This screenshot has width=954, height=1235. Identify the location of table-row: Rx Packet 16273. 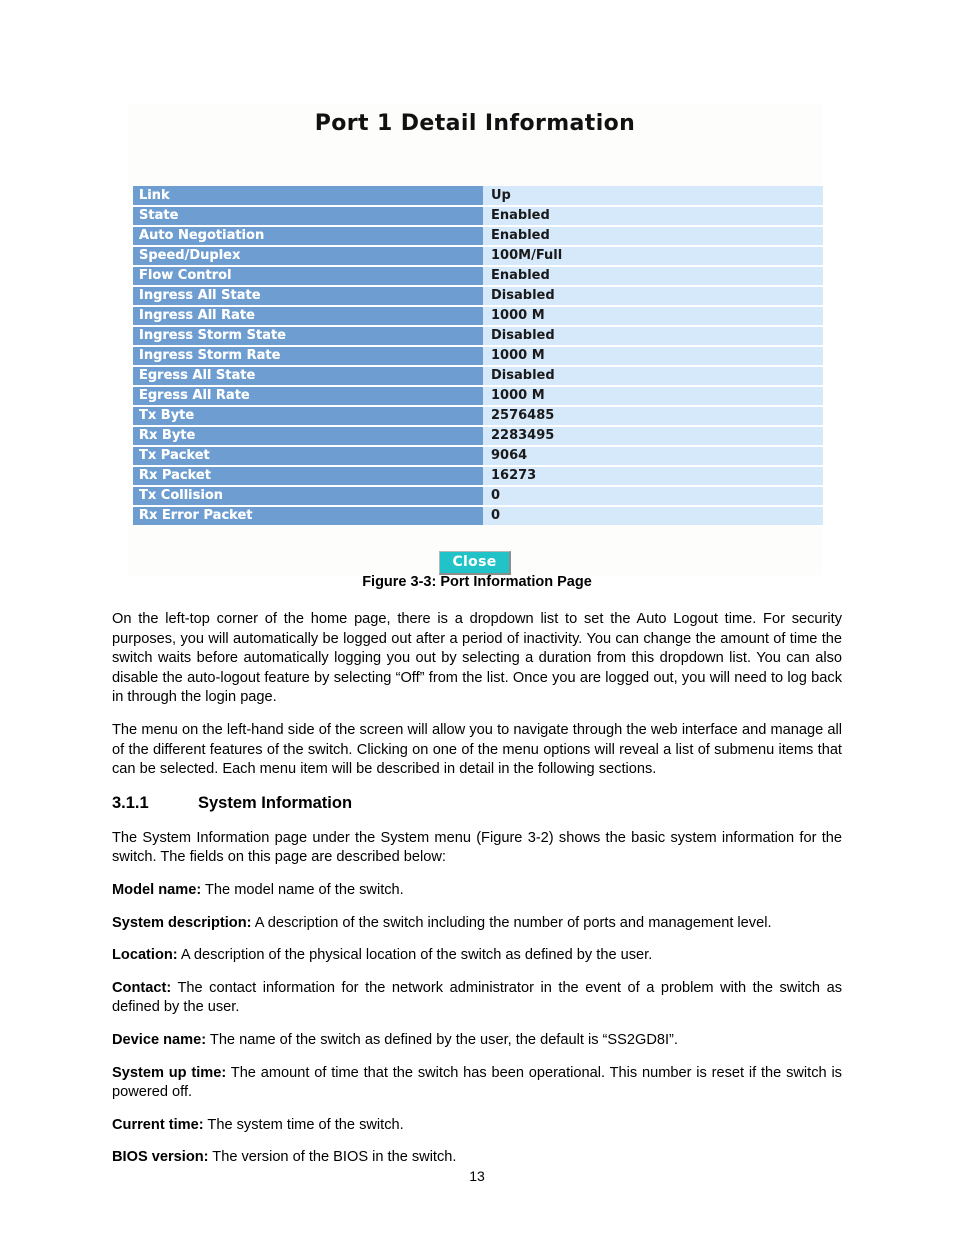
(478, 476).